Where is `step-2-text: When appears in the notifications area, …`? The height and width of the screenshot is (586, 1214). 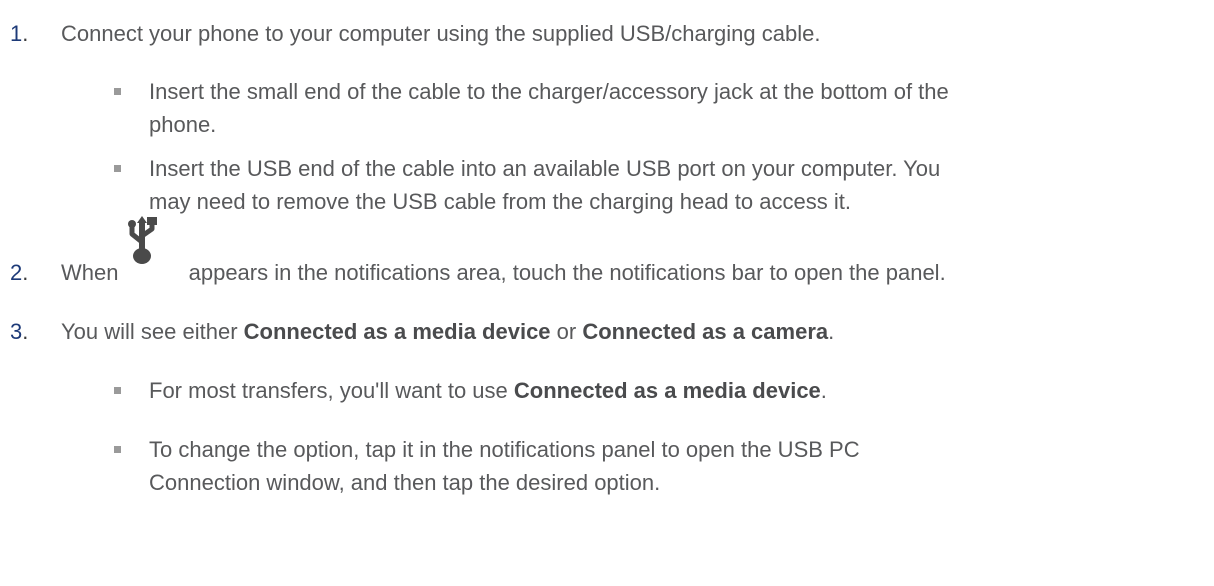
step-2-text: When appears in the notifications area, … is located at coordinates (503, 252).